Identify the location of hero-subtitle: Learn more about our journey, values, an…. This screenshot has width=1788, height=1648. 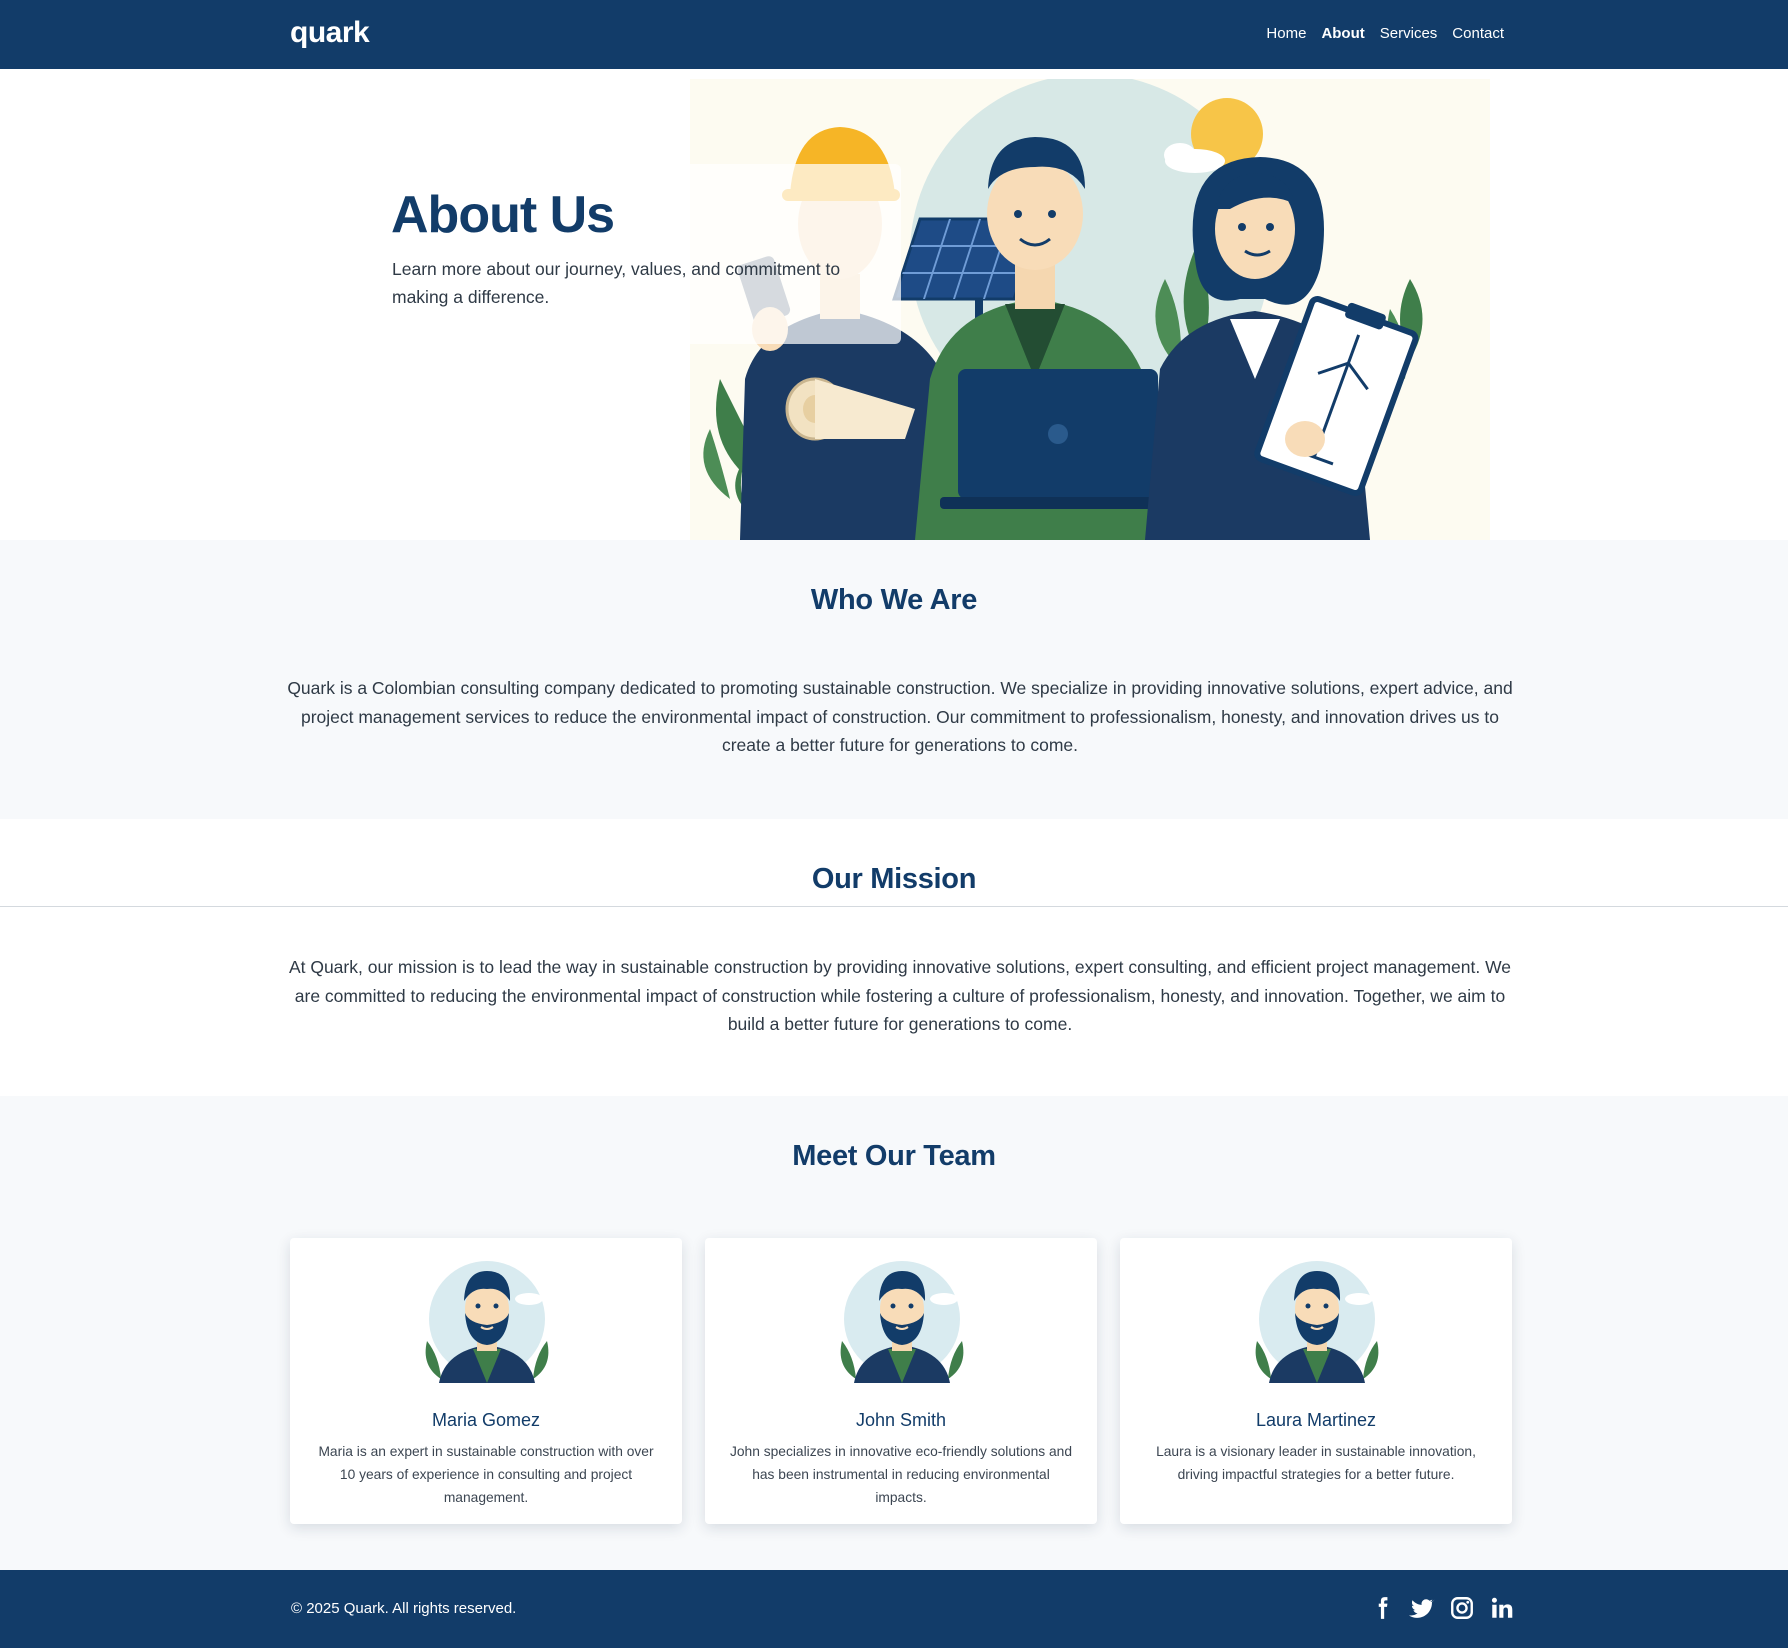
(616, 283).